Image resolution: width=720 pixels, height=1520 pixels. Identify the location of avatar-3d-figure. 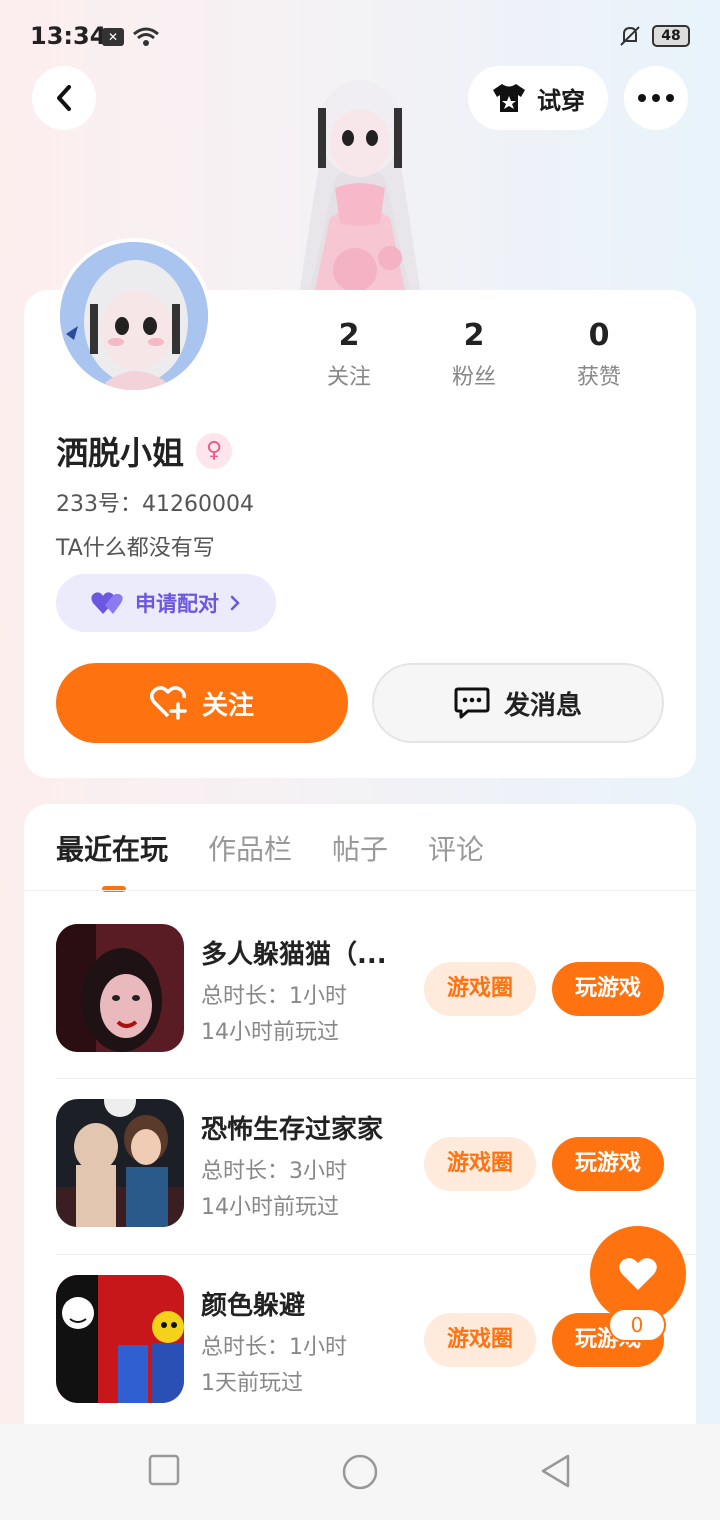
(360, 174).